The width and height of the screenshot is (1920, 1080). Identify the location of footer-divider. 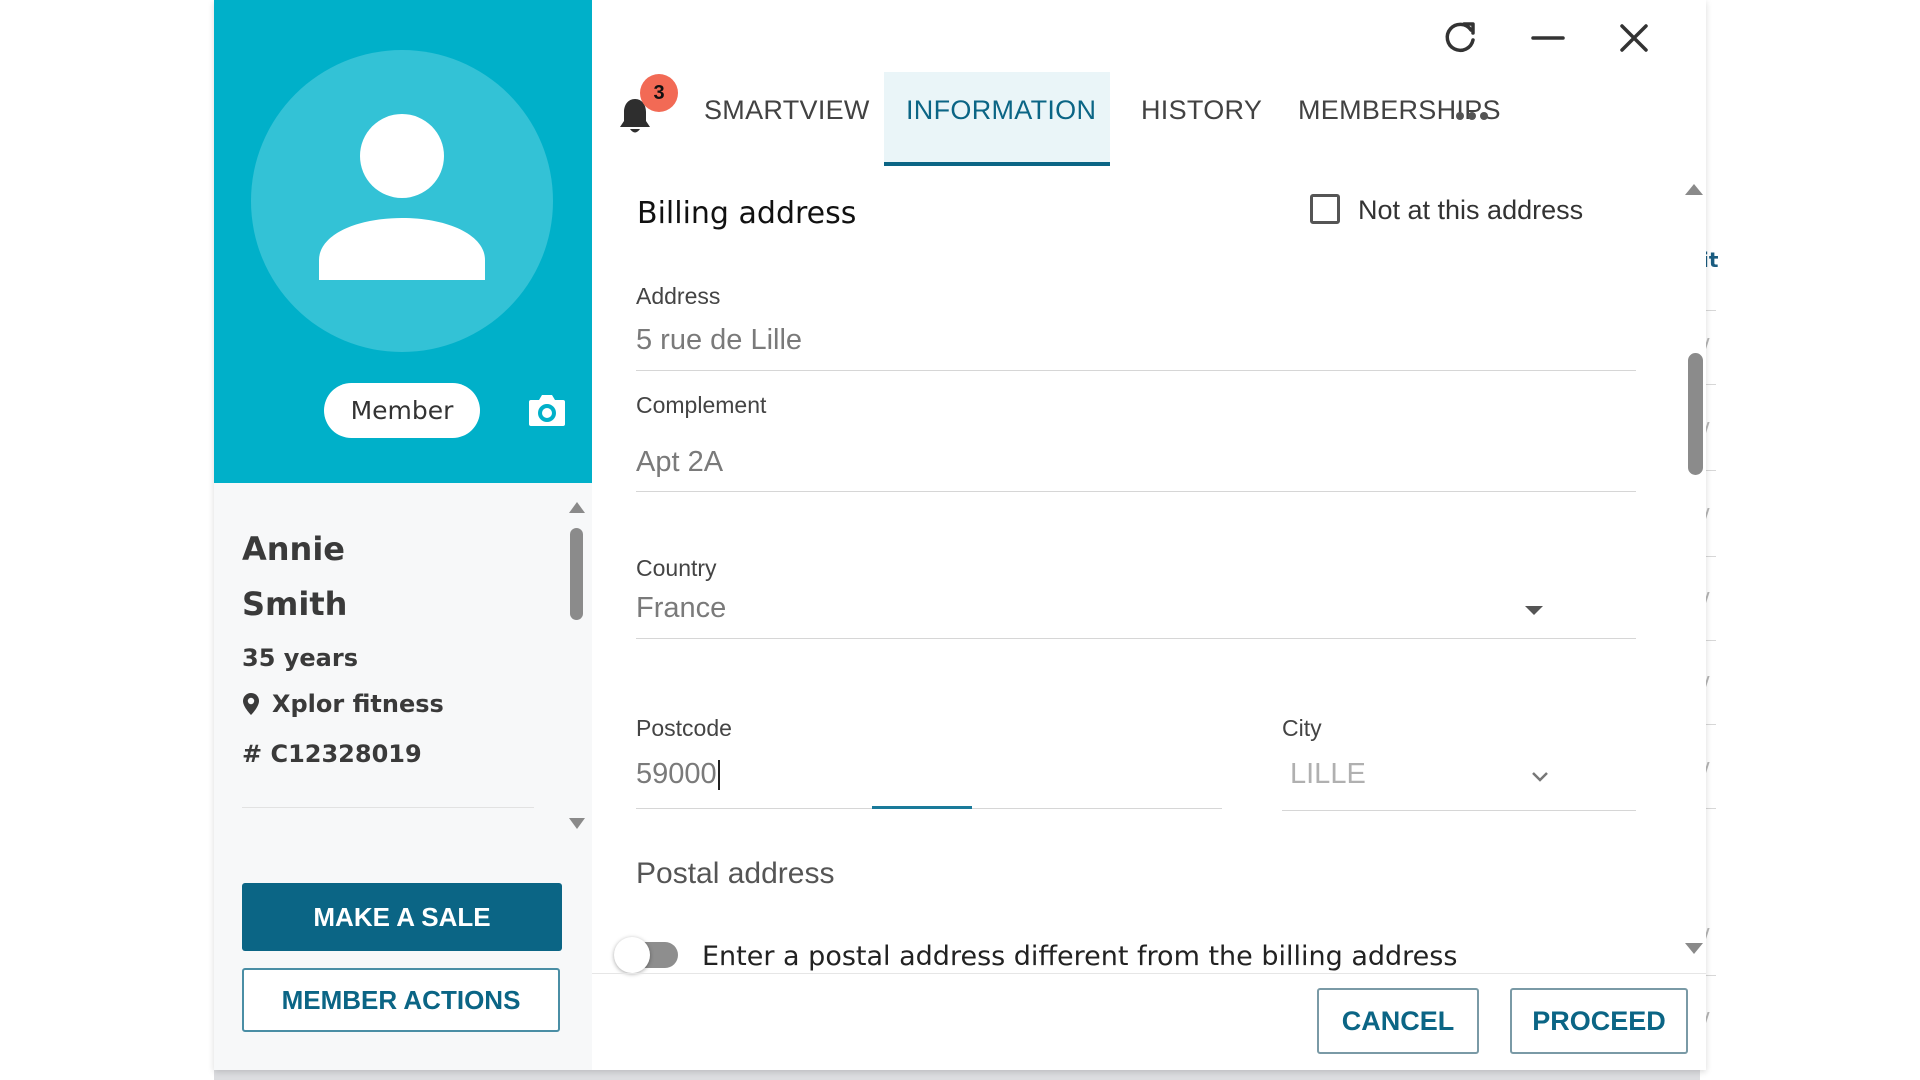
(1149, 973).